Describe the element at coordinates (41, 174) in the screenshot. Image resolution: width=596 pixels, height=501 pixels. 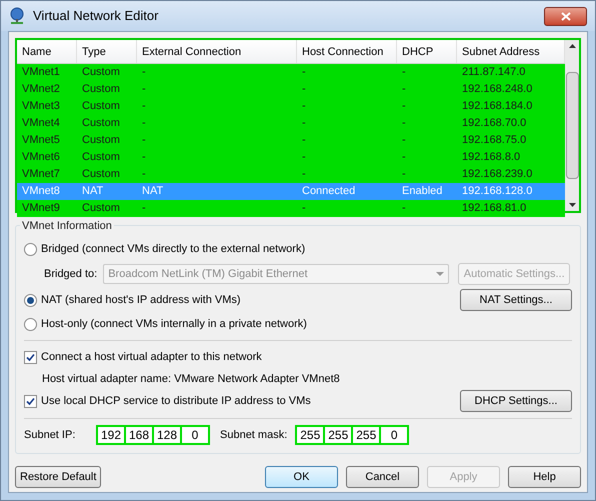
I see `table-cell-text: VMnet7` at that location.